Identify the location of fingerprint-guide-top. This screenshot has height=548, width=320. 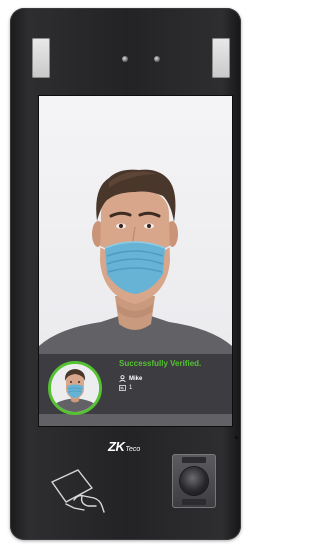
(194, 460).